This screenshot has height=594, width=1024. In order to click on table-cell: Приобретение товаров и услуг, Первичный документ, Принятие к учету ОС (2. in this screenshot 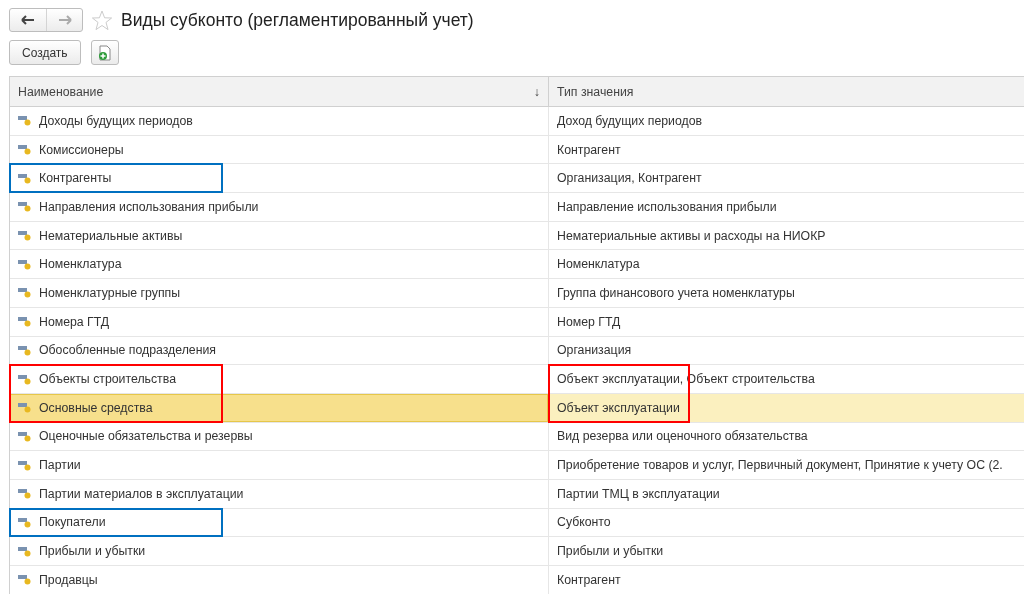, I will do `click(786, 465)`.